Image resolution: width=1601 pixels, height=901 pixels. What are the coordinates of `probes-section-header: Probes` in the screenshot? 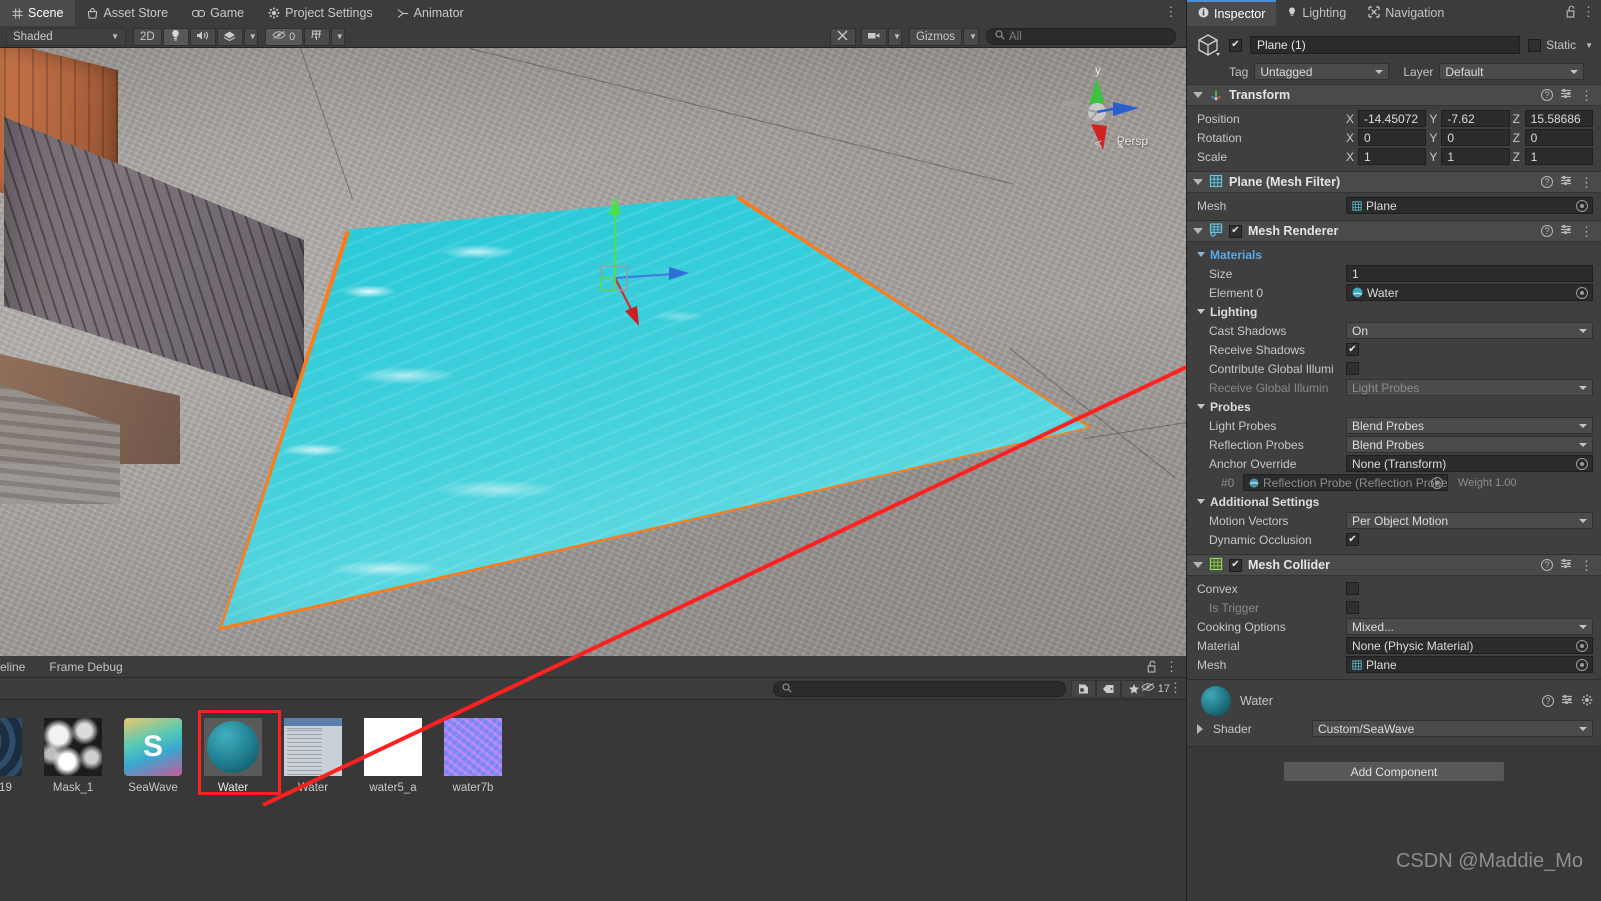 It's located at (1394, 406).